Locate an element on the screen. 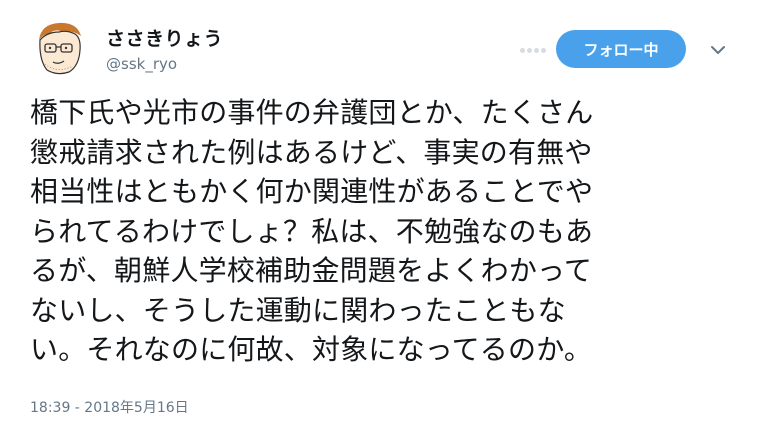 The width and height of the screenshot is (757, 427). display-name: ささきりょう is located at coordinates (164, 37).